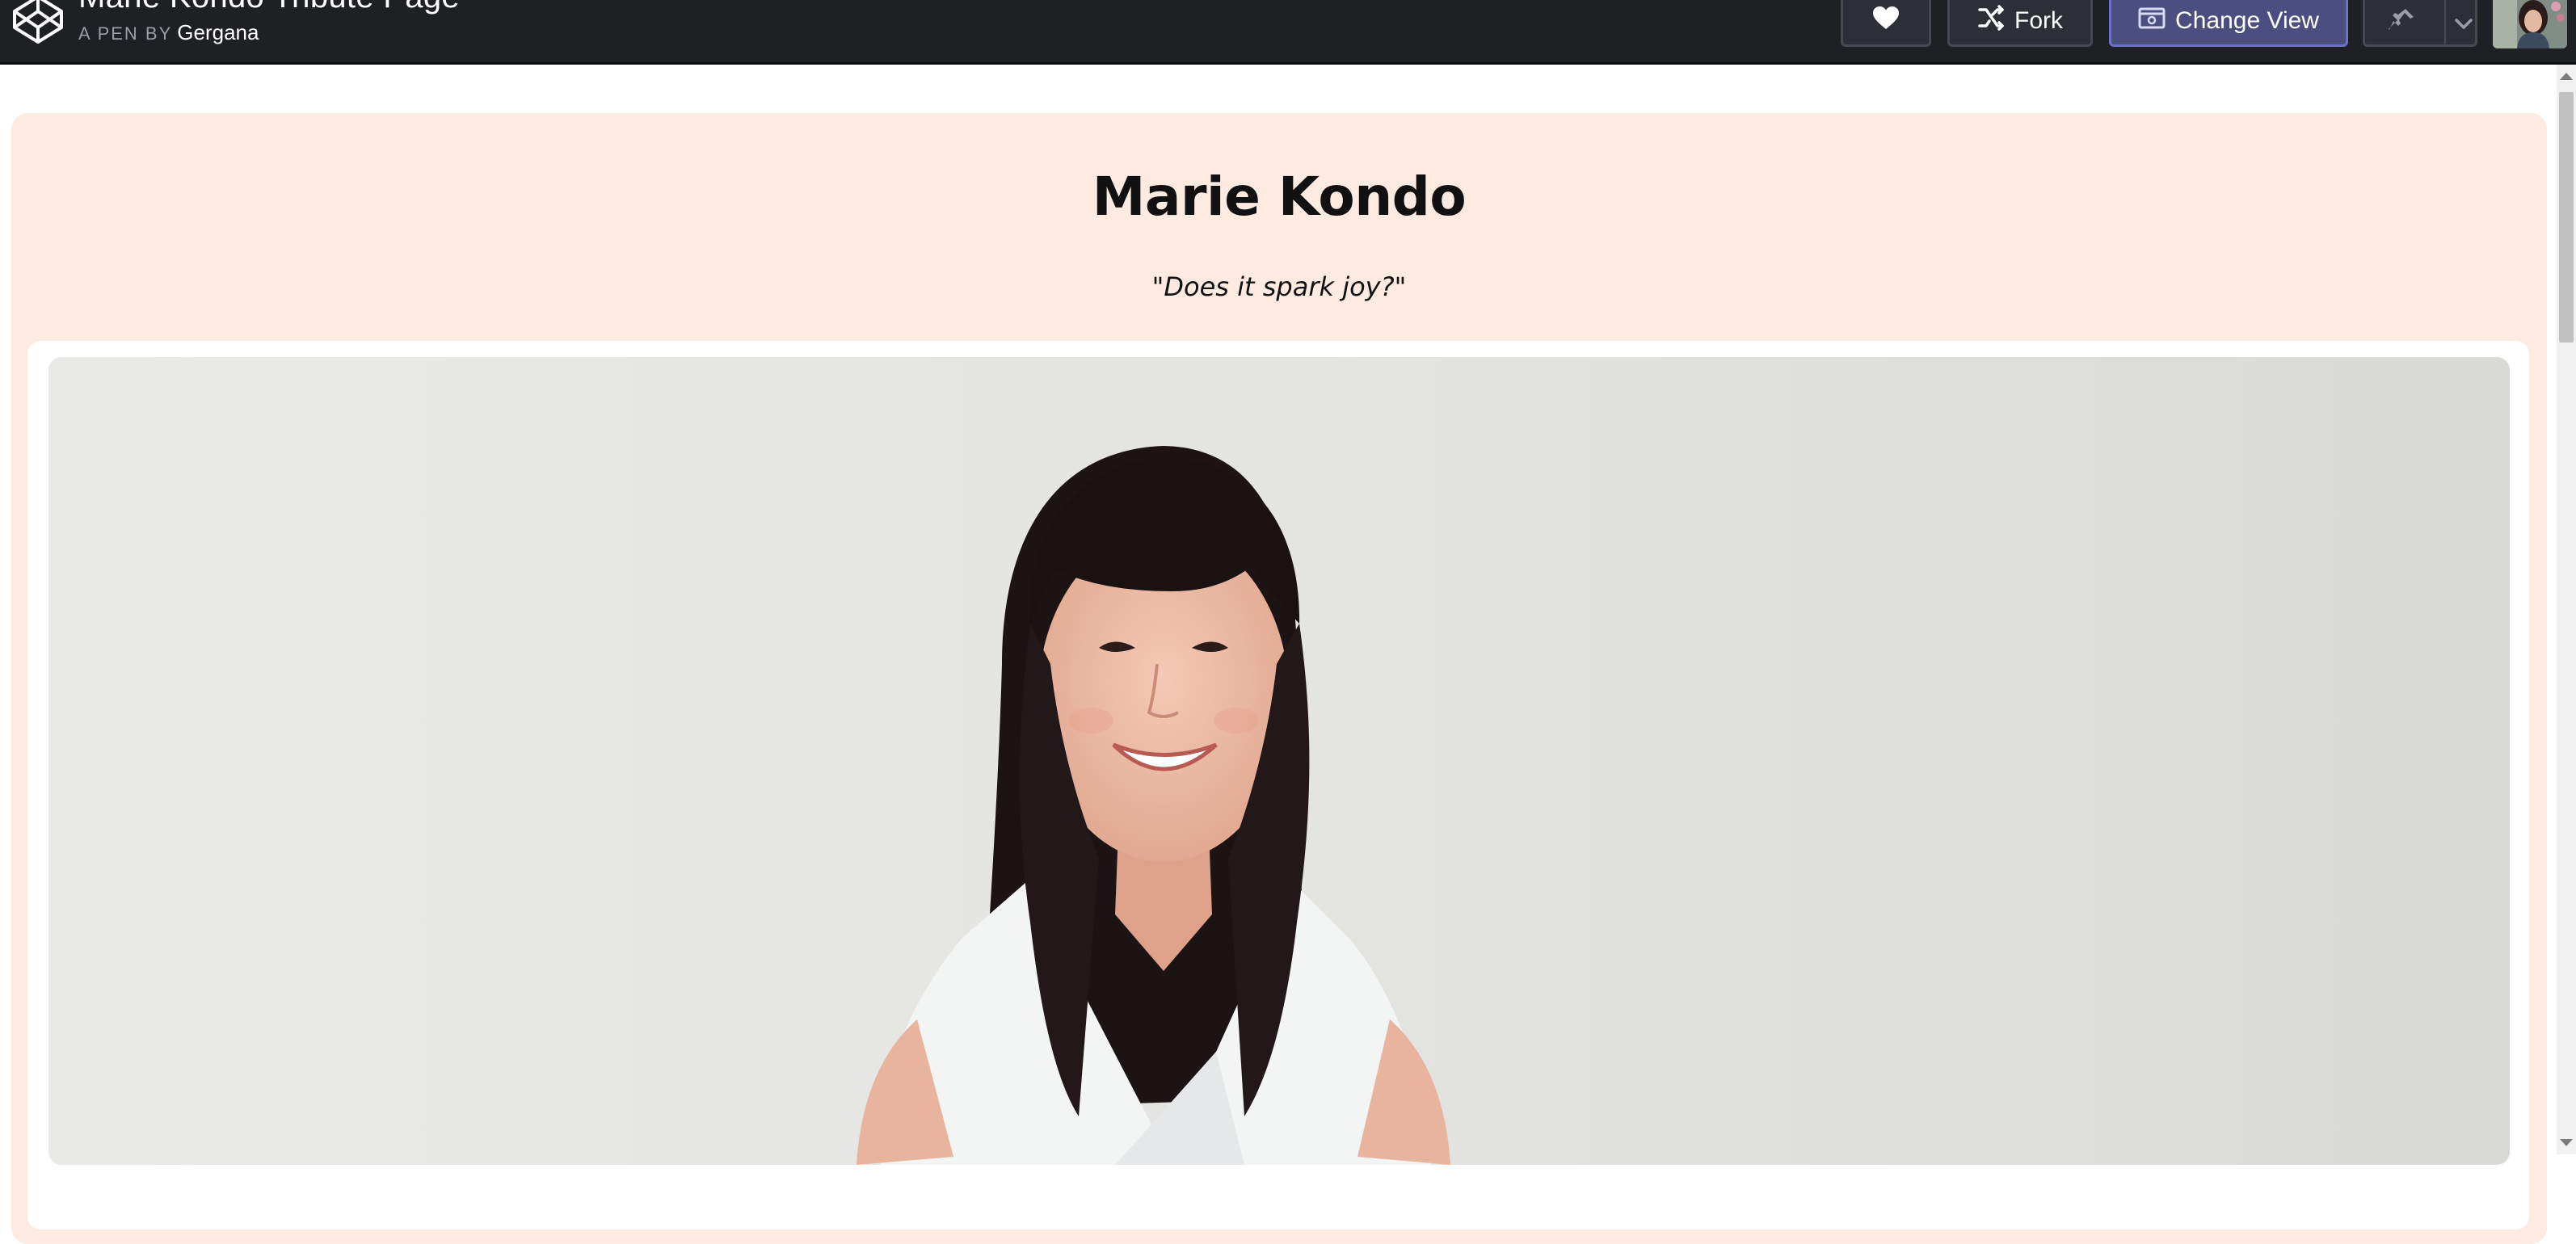 This screenshot has height=1244, width=2576. What do you see at coordinates (2463, 24) in the screenshot?
I see `chevron-down-icon` at bounding box center [2463, 24].